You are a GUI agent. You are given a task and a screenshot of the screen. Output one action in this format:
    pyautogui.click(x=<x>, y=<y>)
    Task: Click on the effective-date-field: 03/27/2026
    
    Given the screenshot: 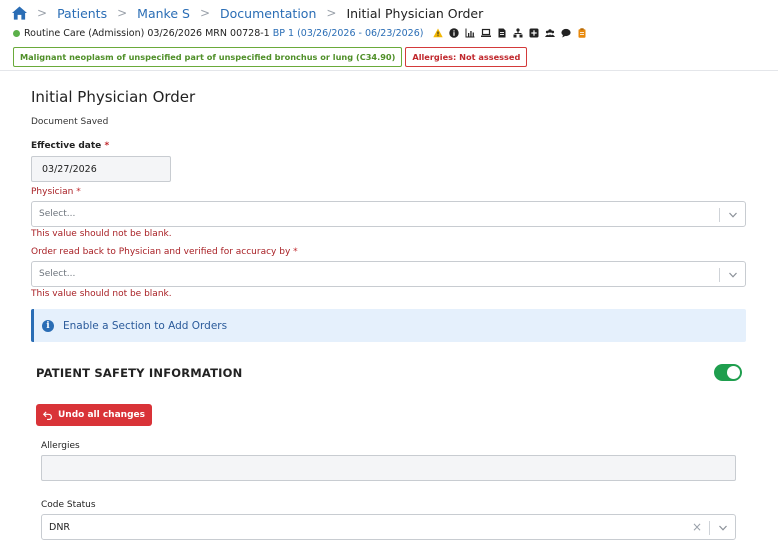 What is the action you would take?
    pyautogui.click(x=101, y=169)
    